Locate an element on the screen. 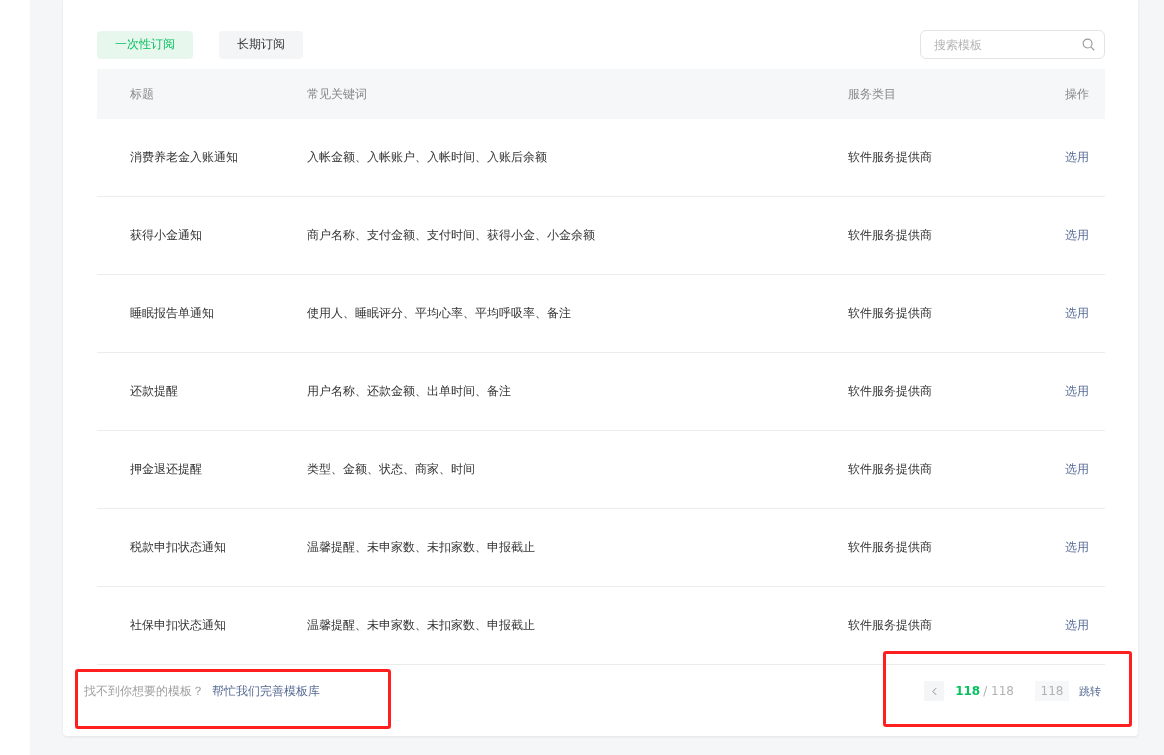 The width and height of the screenshot is (1164, 755). search-field: 搜索模板 is located at coordinates (1012, 44).